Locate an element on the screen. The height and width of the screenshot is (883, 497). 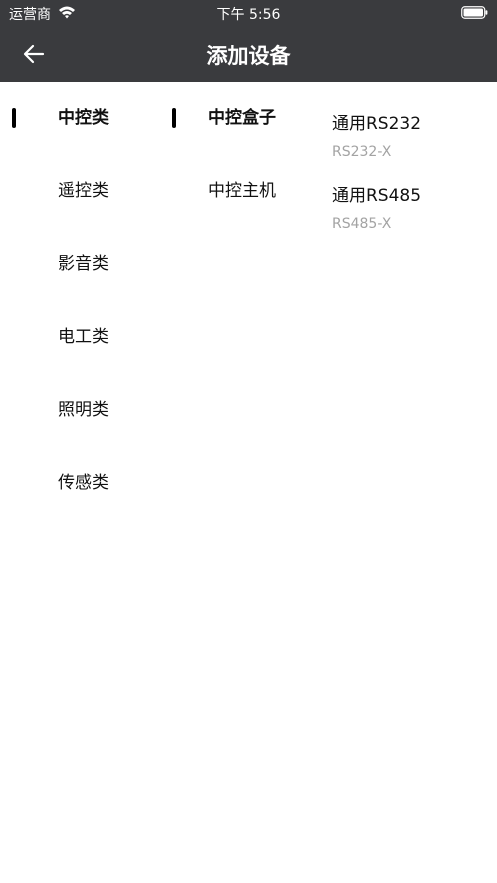
category-label: 照明类 is located at coordinates (83, 410).